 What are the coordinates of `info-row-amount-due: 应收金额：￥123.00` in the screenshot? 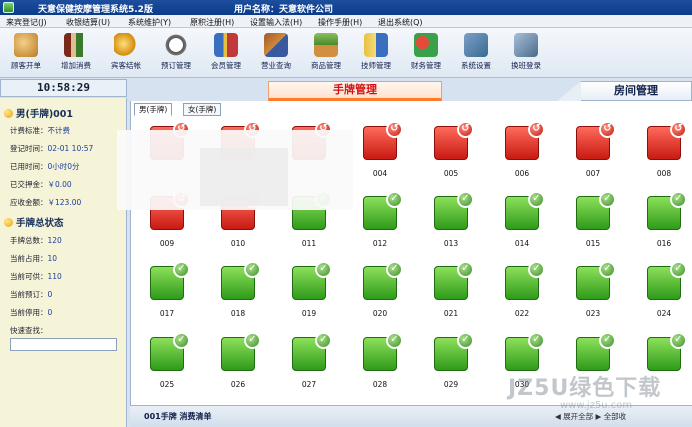 It's located at (46, 202).